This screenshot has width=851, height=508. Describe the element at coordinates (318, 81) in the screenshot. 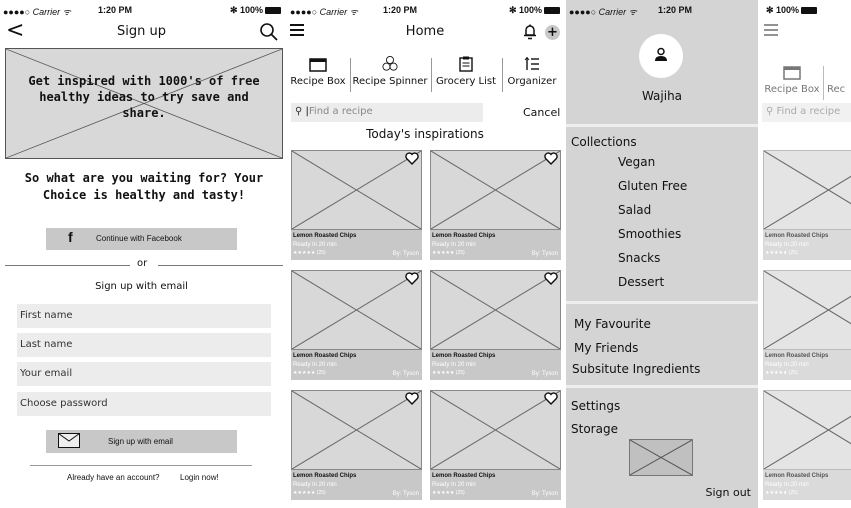

I see `tool-label: Recipe Box` at that location.